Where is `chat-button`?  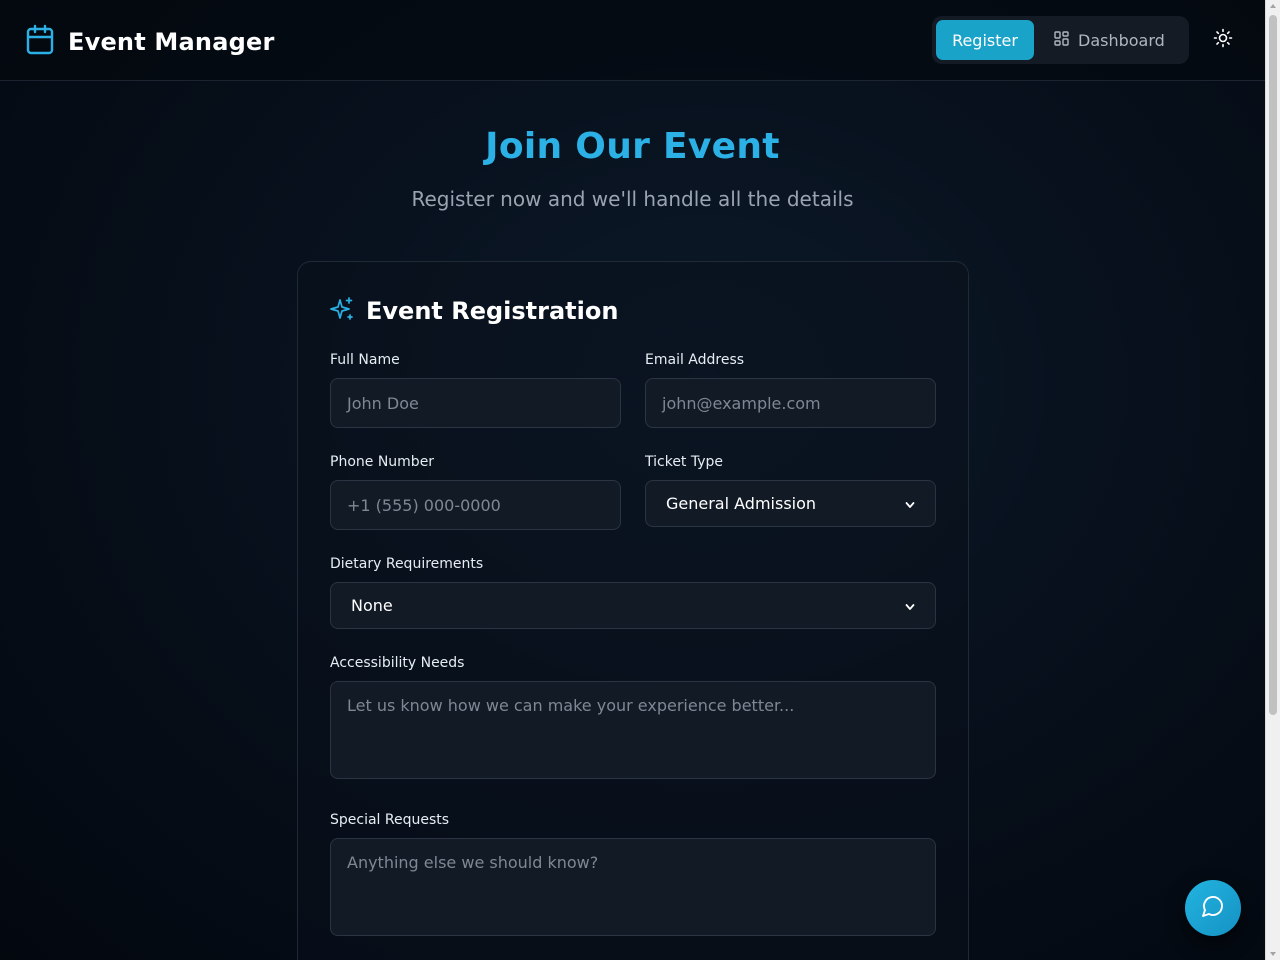 chat-button is located at coordinates (1213, 908).